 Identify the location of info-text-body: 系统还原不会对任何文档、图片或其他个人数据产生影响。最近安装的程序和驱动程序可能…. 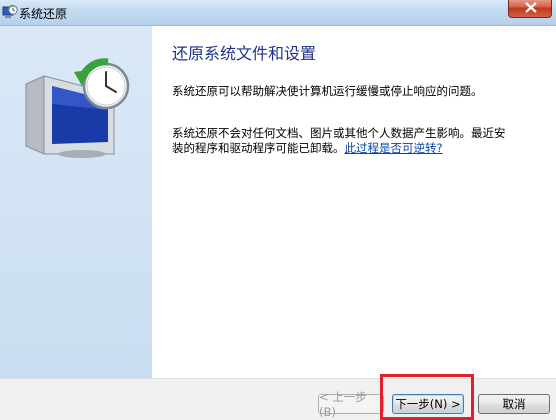
(339, 140).